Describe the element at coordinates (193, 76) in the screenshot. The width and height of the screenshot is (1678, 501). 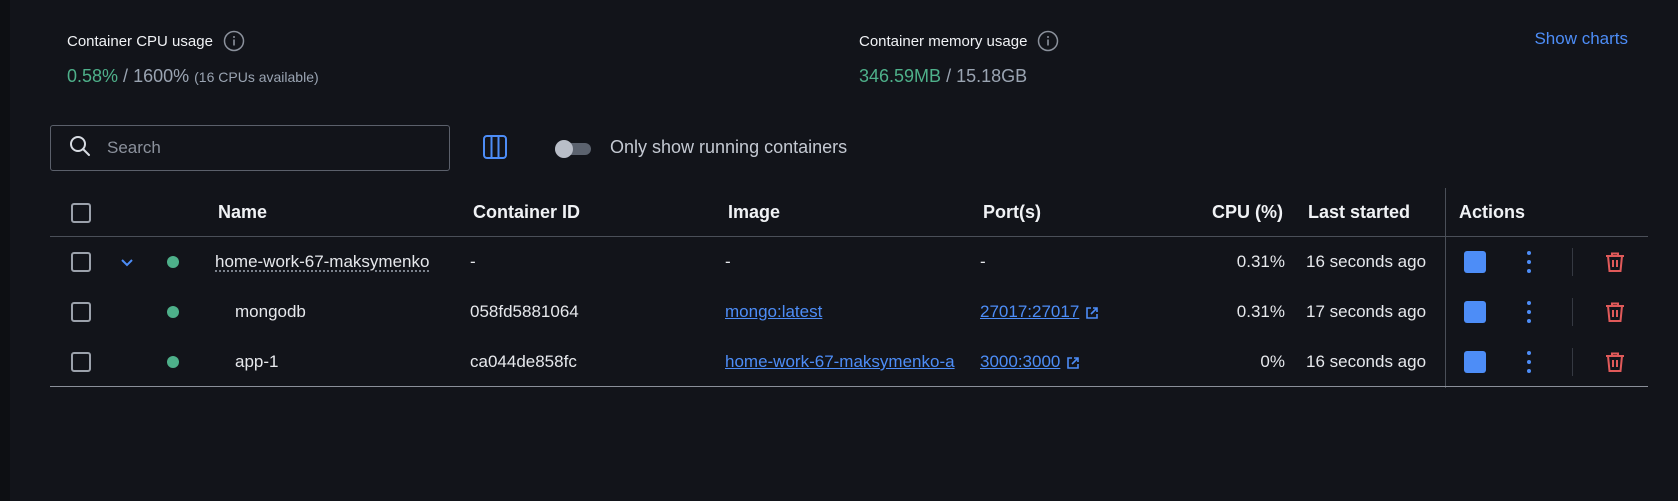
I see `cpu-usage-value: 0.58% / 1600% (16 CPUs available)` at that location.